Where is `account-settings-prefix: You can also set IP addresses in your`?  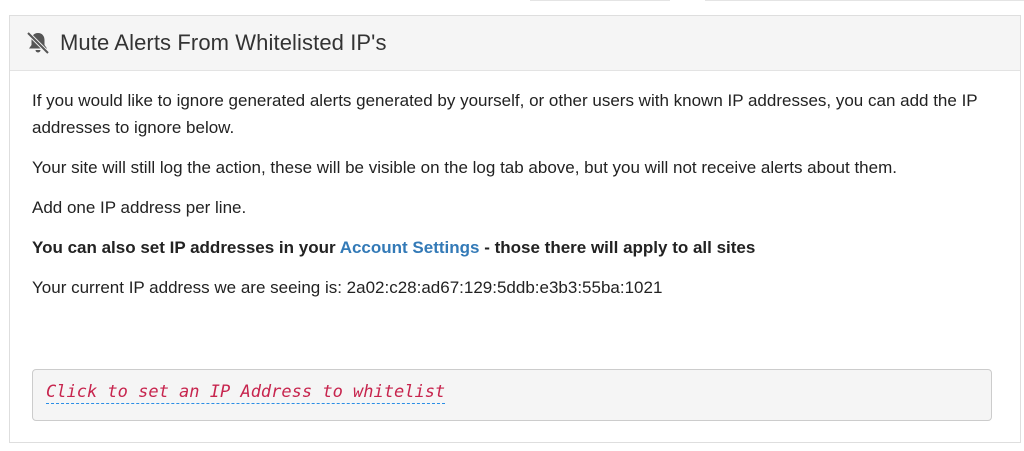 account-settings-prefix: You can also set IP addresses in your is located at coordinates (186, 247).